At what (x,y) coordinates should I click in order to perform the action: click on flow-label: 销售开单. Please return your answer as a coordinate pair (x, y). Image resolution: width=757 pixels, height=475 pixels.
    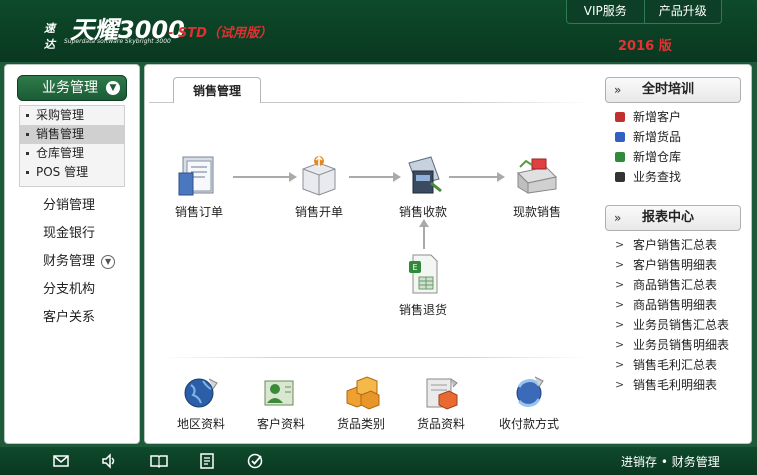
    Looking at the image, I should click on (318, 212).